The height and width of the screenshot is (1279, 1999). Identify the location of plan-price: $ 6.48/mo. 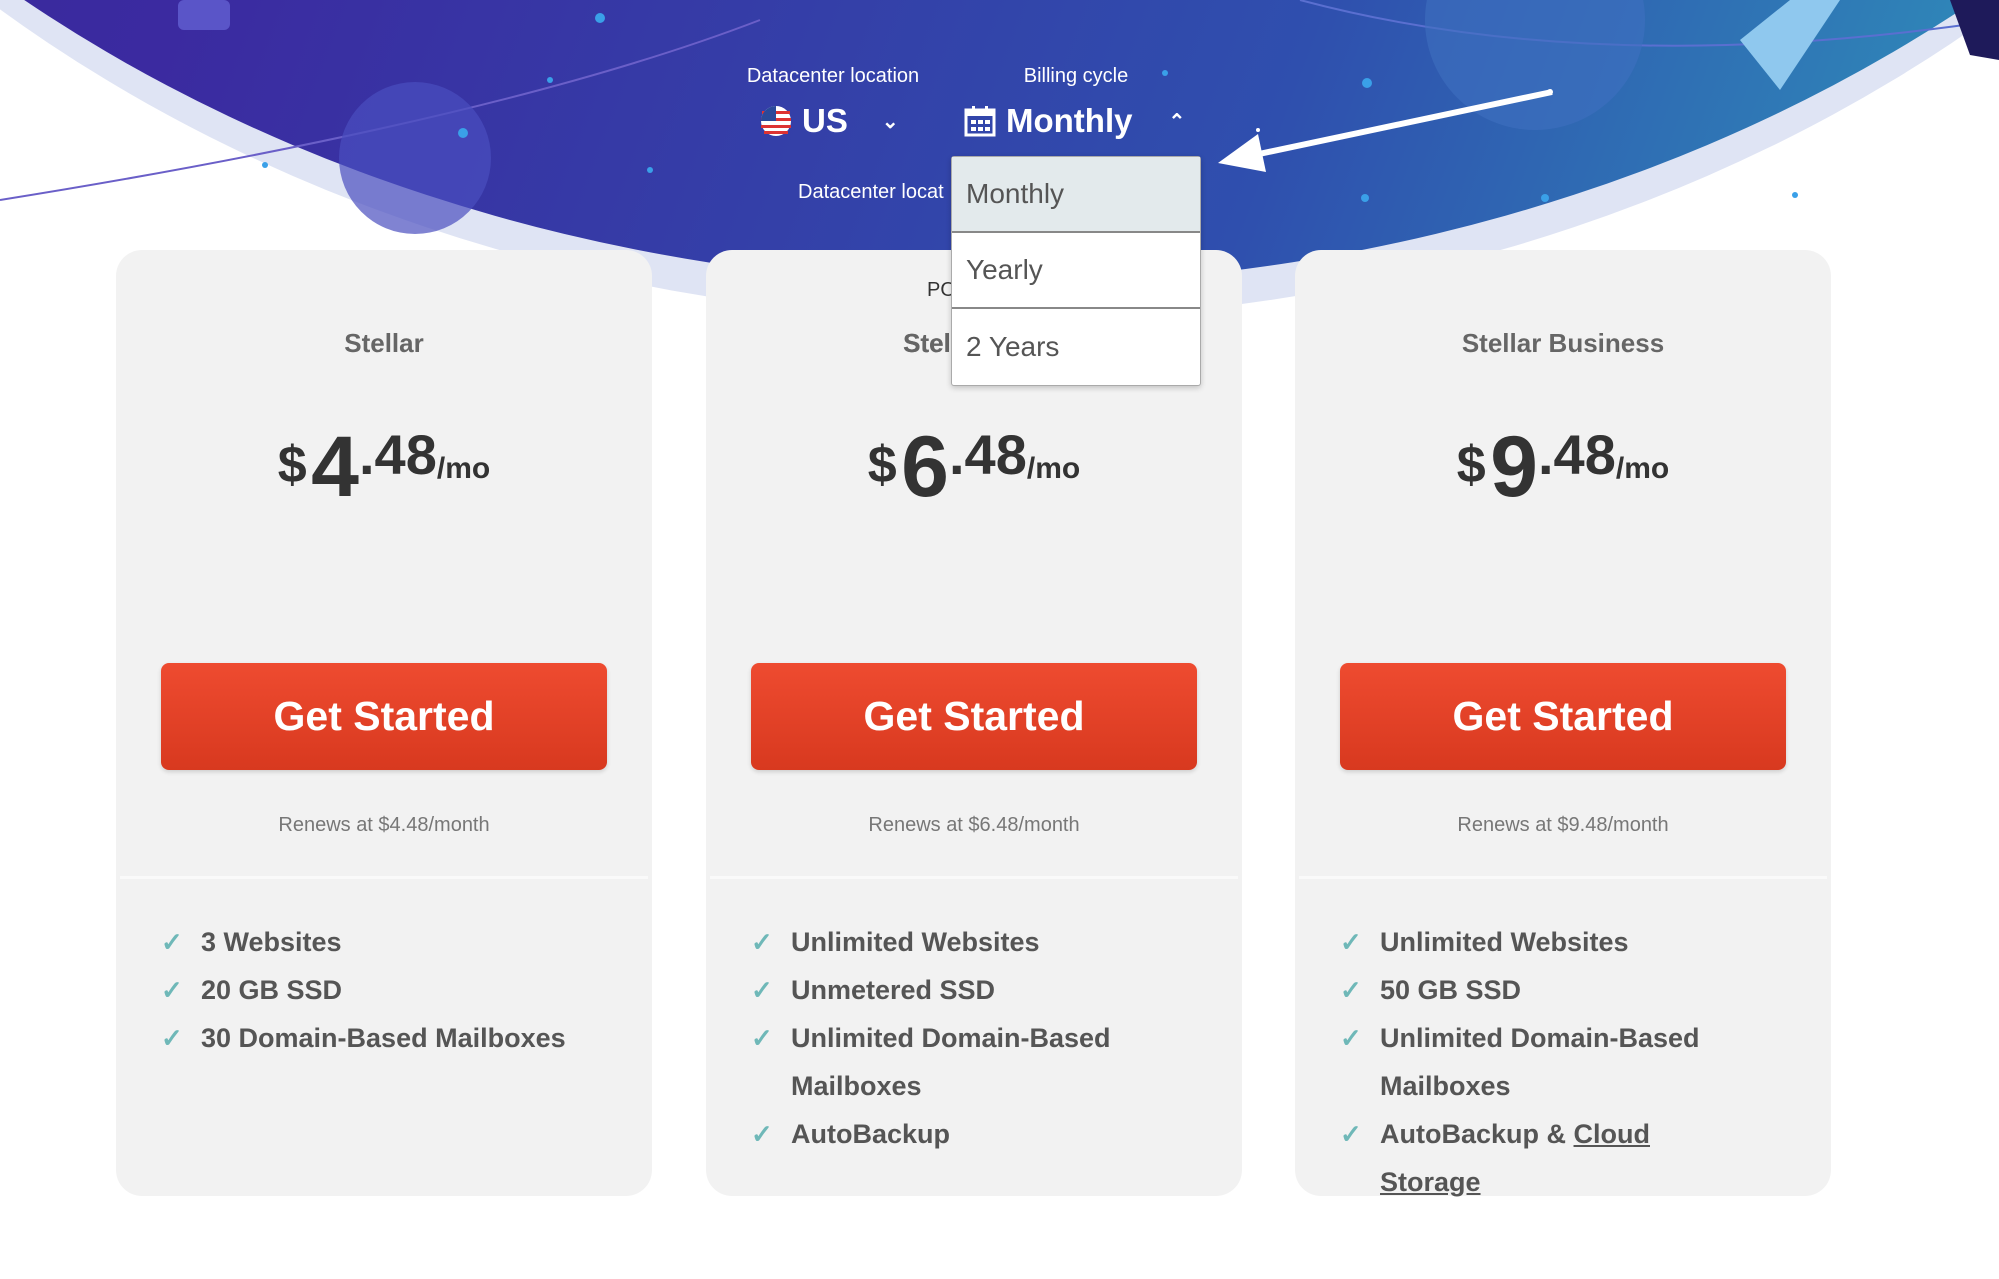
(974, 473).